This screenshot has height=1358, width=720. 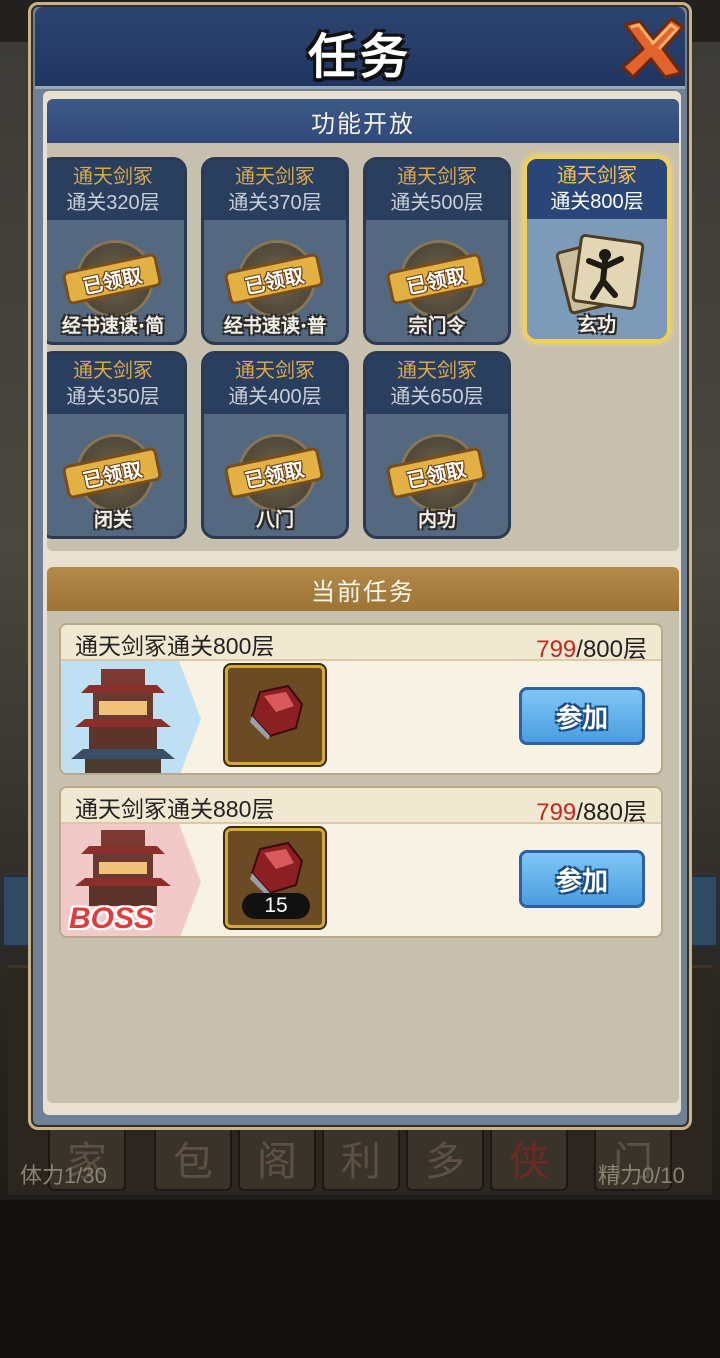 What do you see at coordinates (113, 203) in the screenshot?
I see `card-floor-requirement: 通关320层` at bounding box center [113, 203].